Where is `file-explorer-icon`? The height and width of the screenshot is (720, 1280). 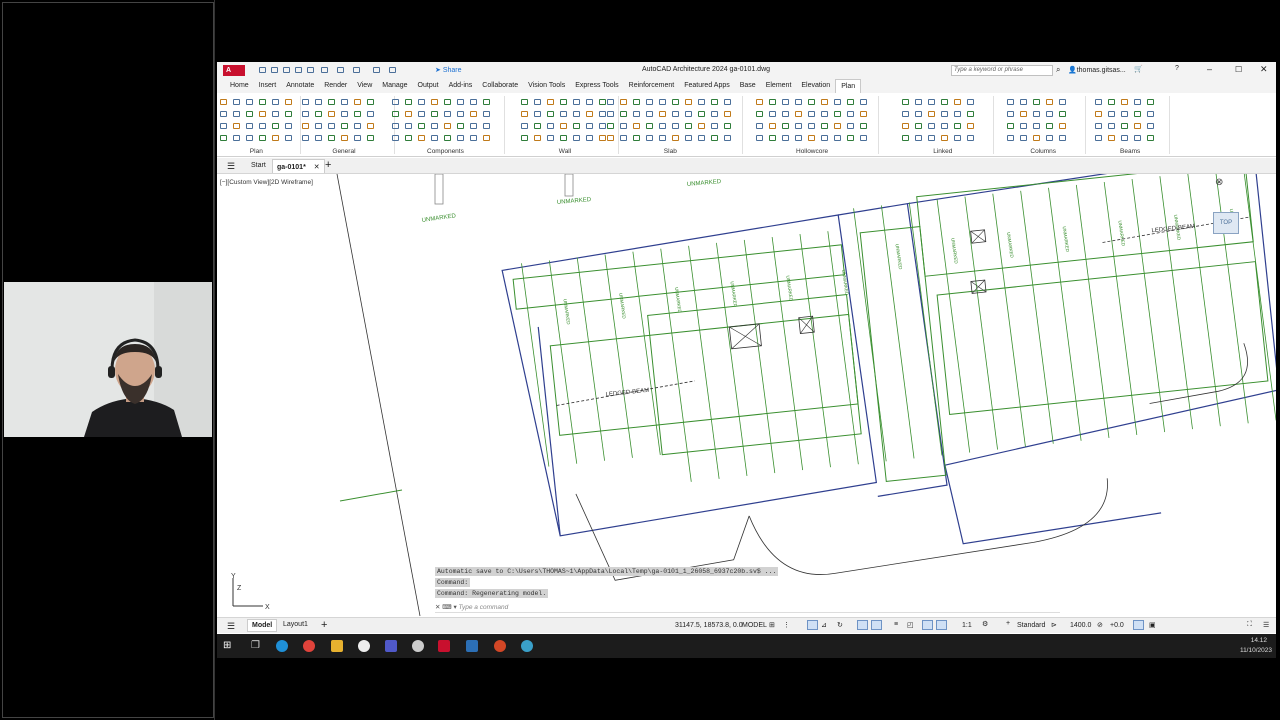
file-explorer-icon is located at coordinates (337, 646).